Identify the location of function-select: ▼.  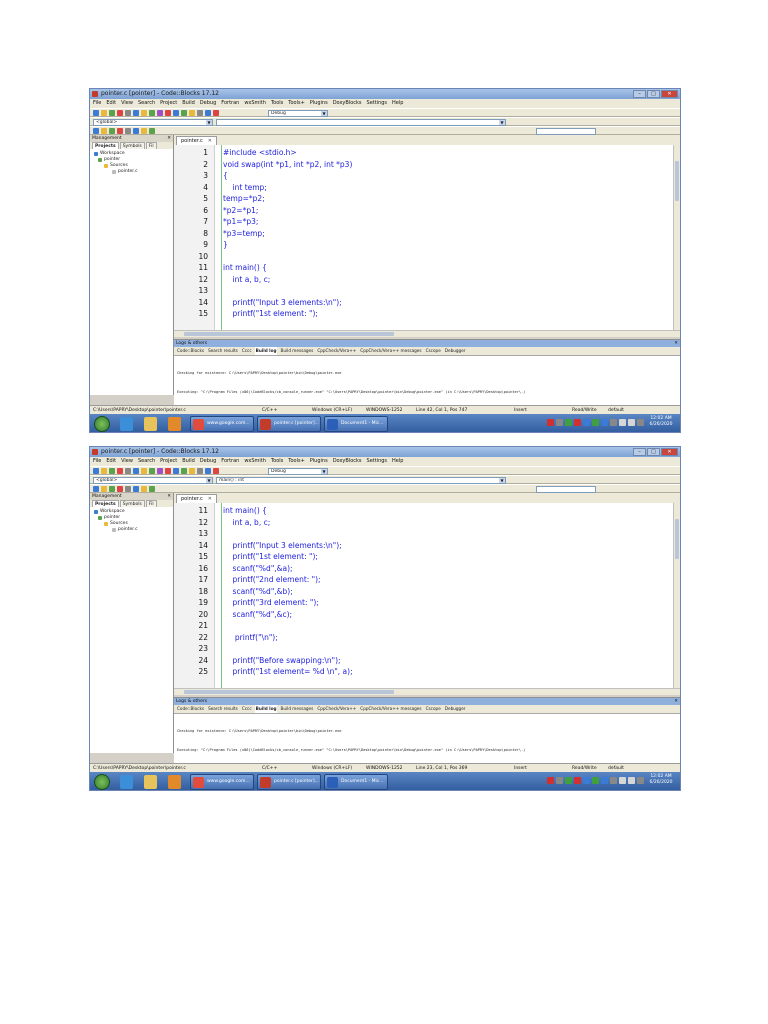
(361, 122).